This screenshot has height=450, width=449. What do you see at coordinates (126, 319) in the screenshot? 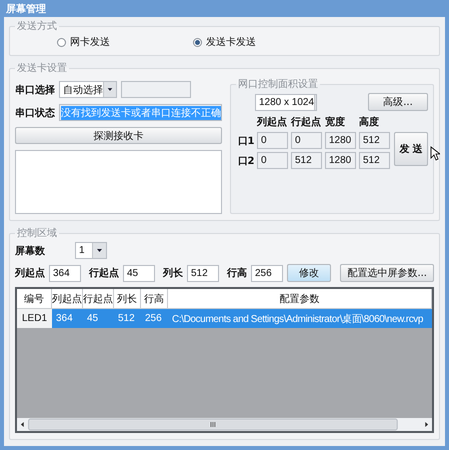
I see `table-cell-text: 512` at bounding box center [126, 319].